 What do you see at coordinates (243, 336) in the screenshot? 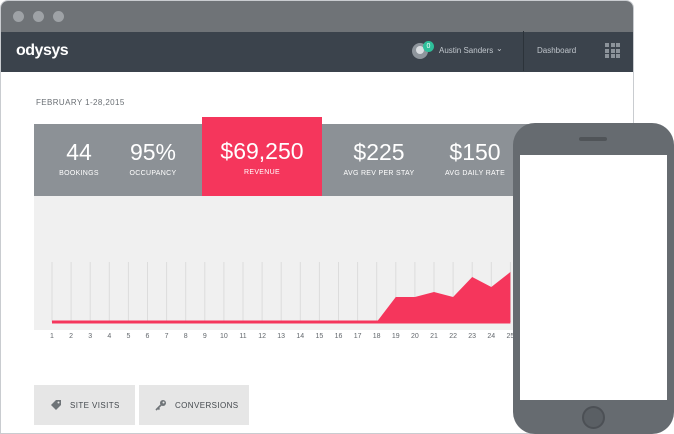
I see `x-tick-label: 11` at bounding box center [243, 336].